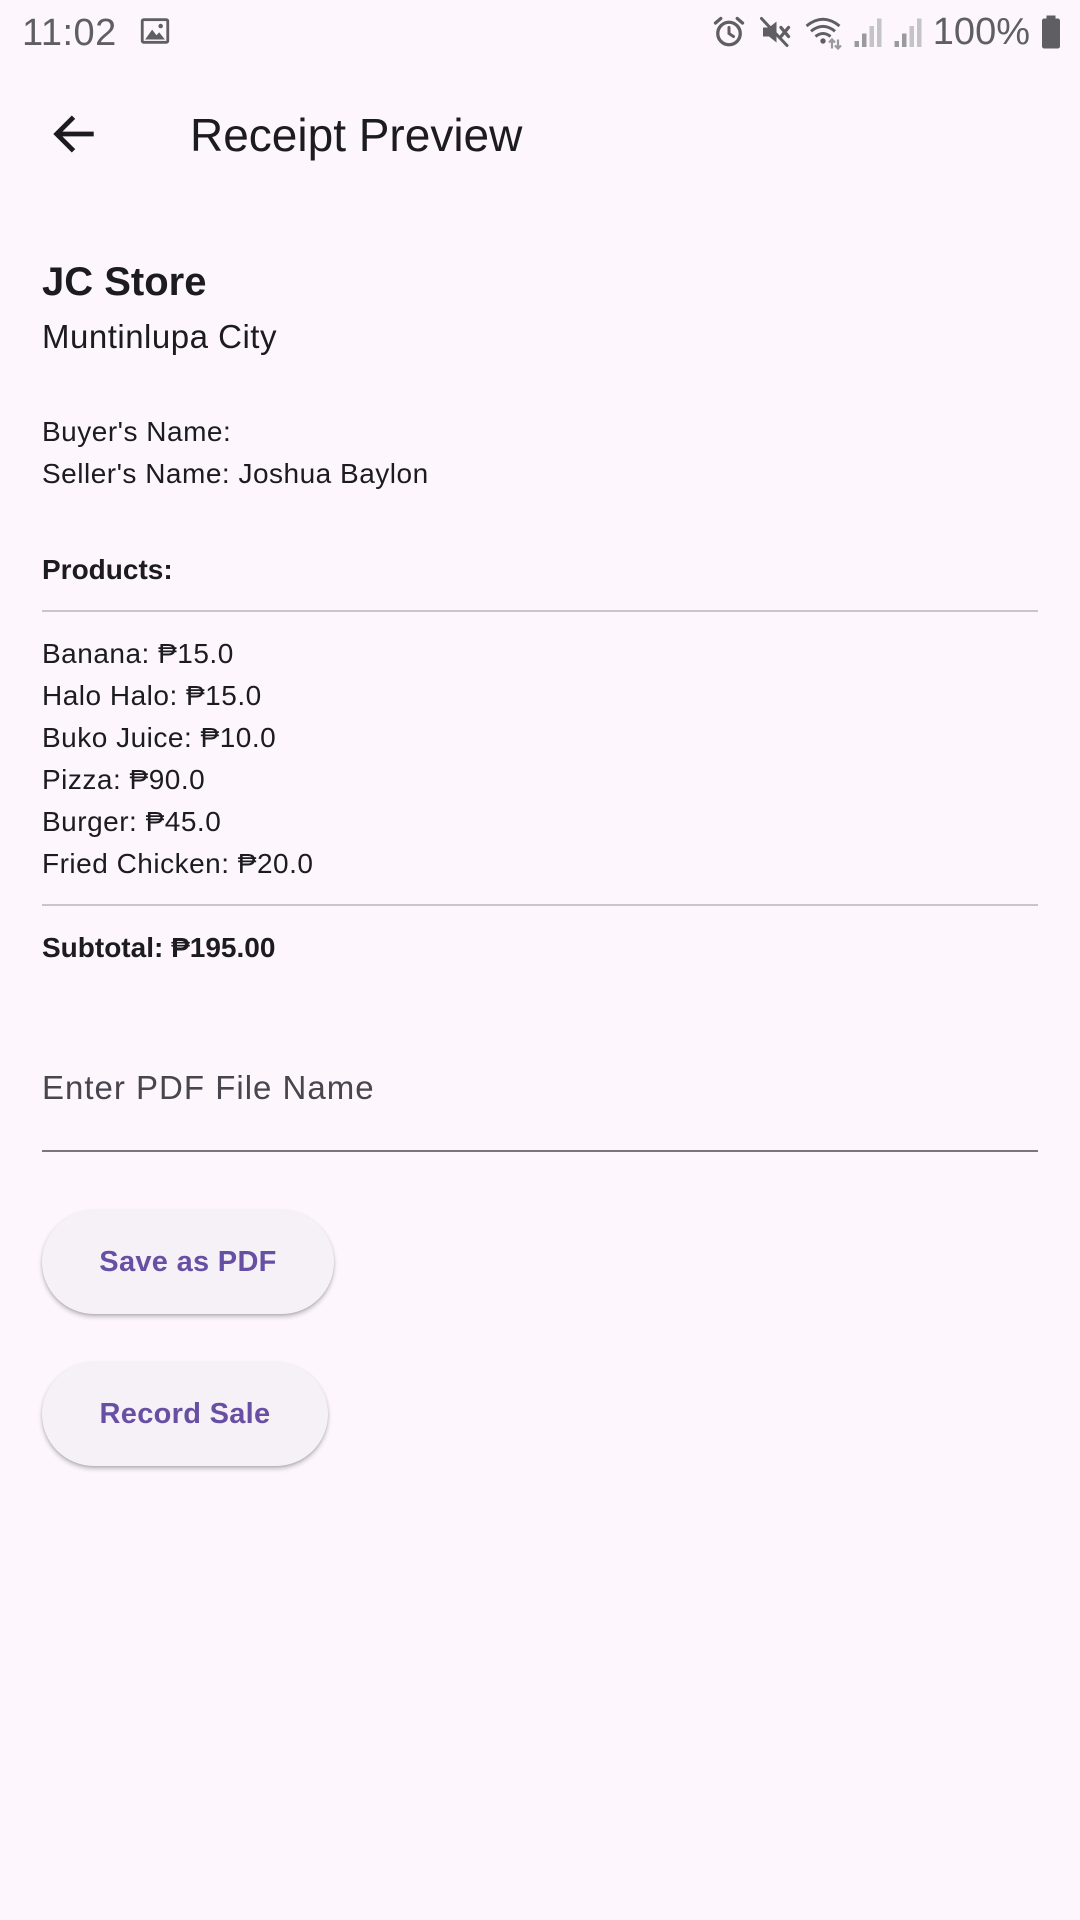  I want to click on alarm-icon, so click(729, 32).